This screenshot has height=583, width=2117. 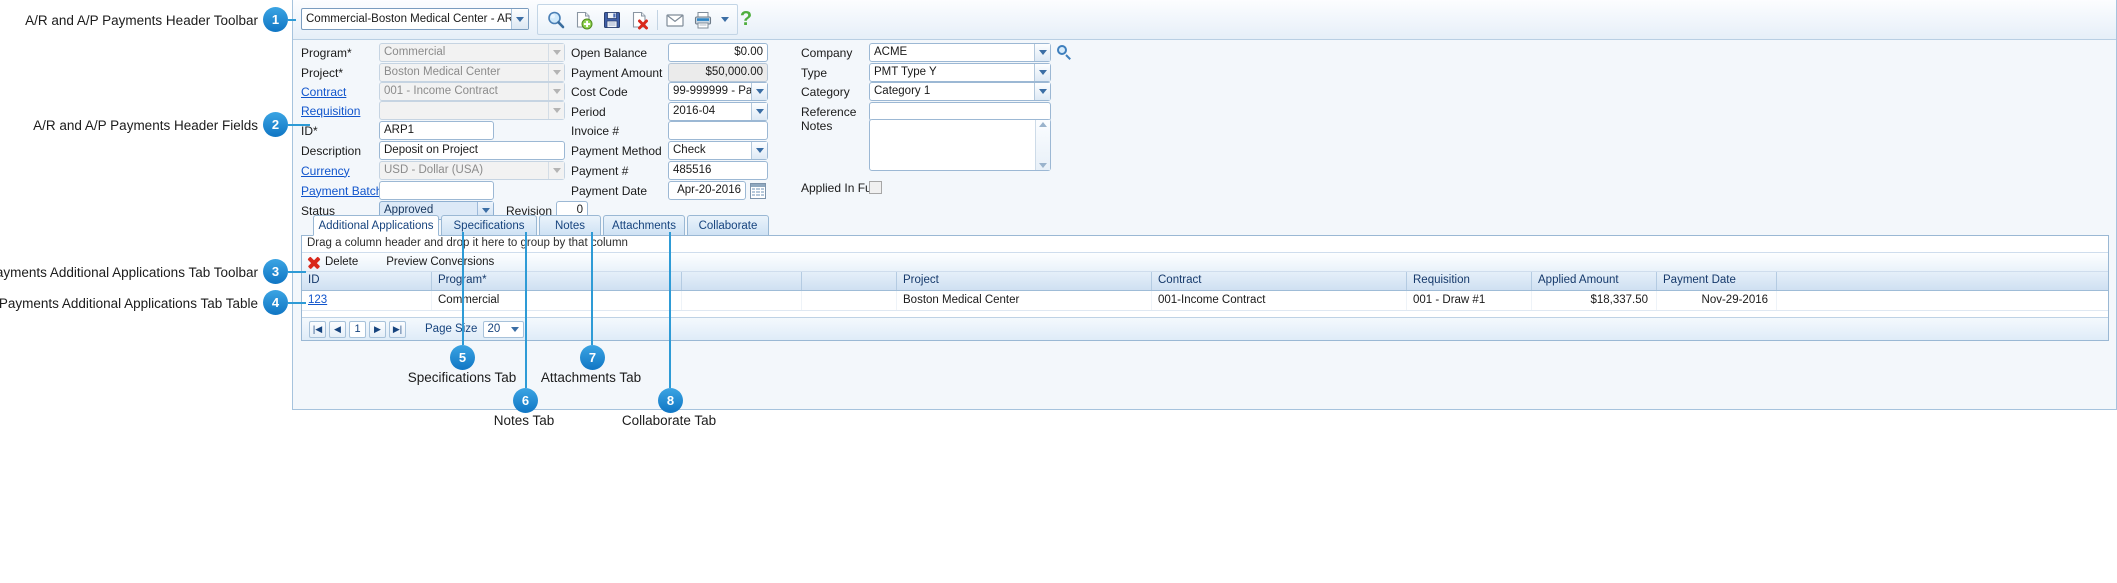 What do you see at coordinates (1717, 281) in the screenshot?
I see `grid-column-header: Payment Date` at bounding box center [1717, 281].